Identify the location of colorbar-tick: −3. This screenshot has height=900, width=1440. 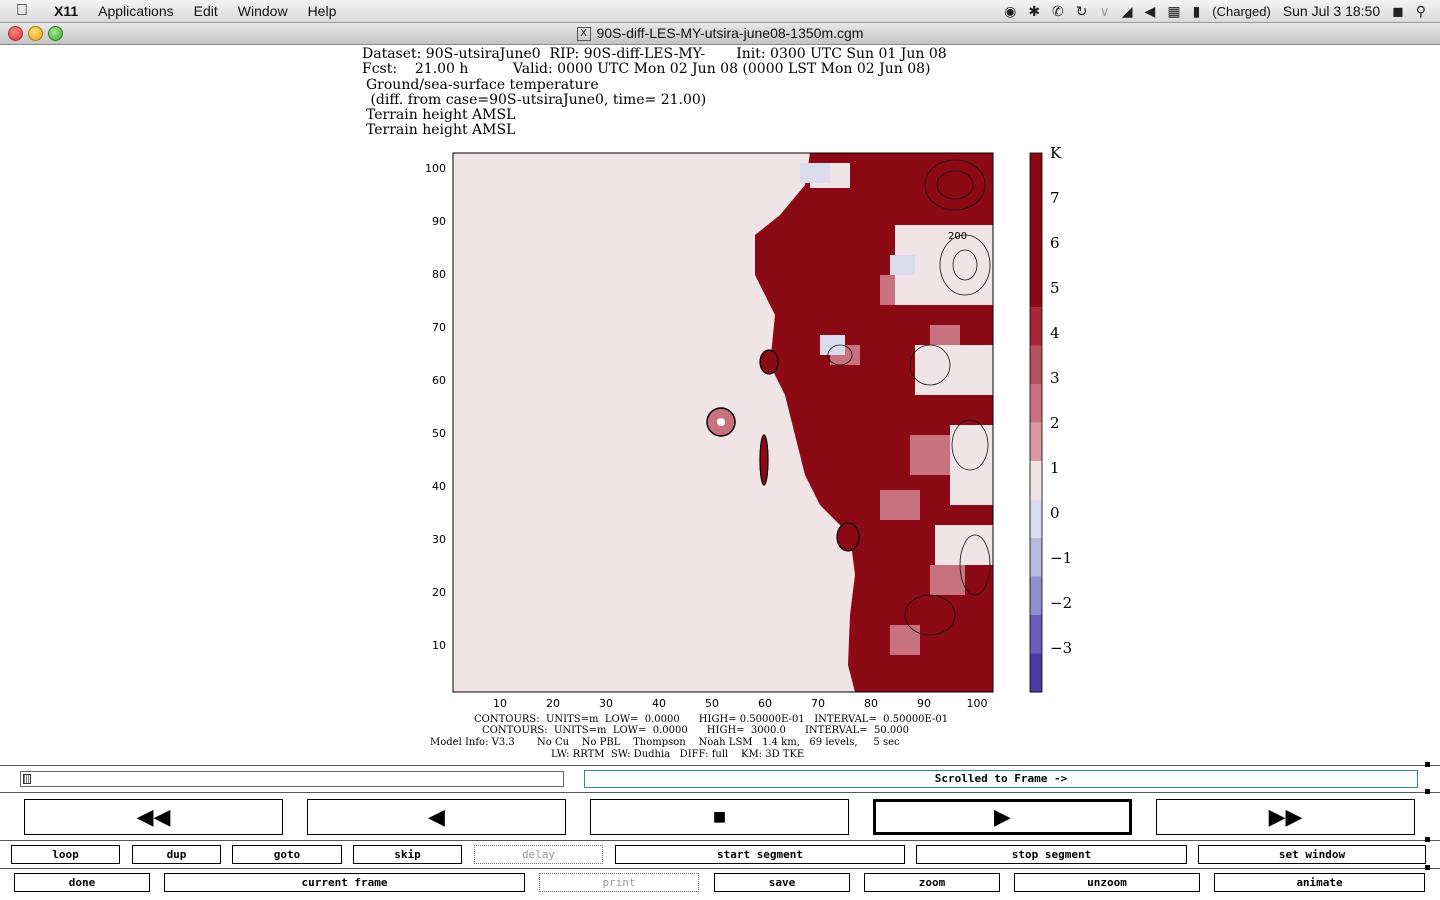
(1061, 648).